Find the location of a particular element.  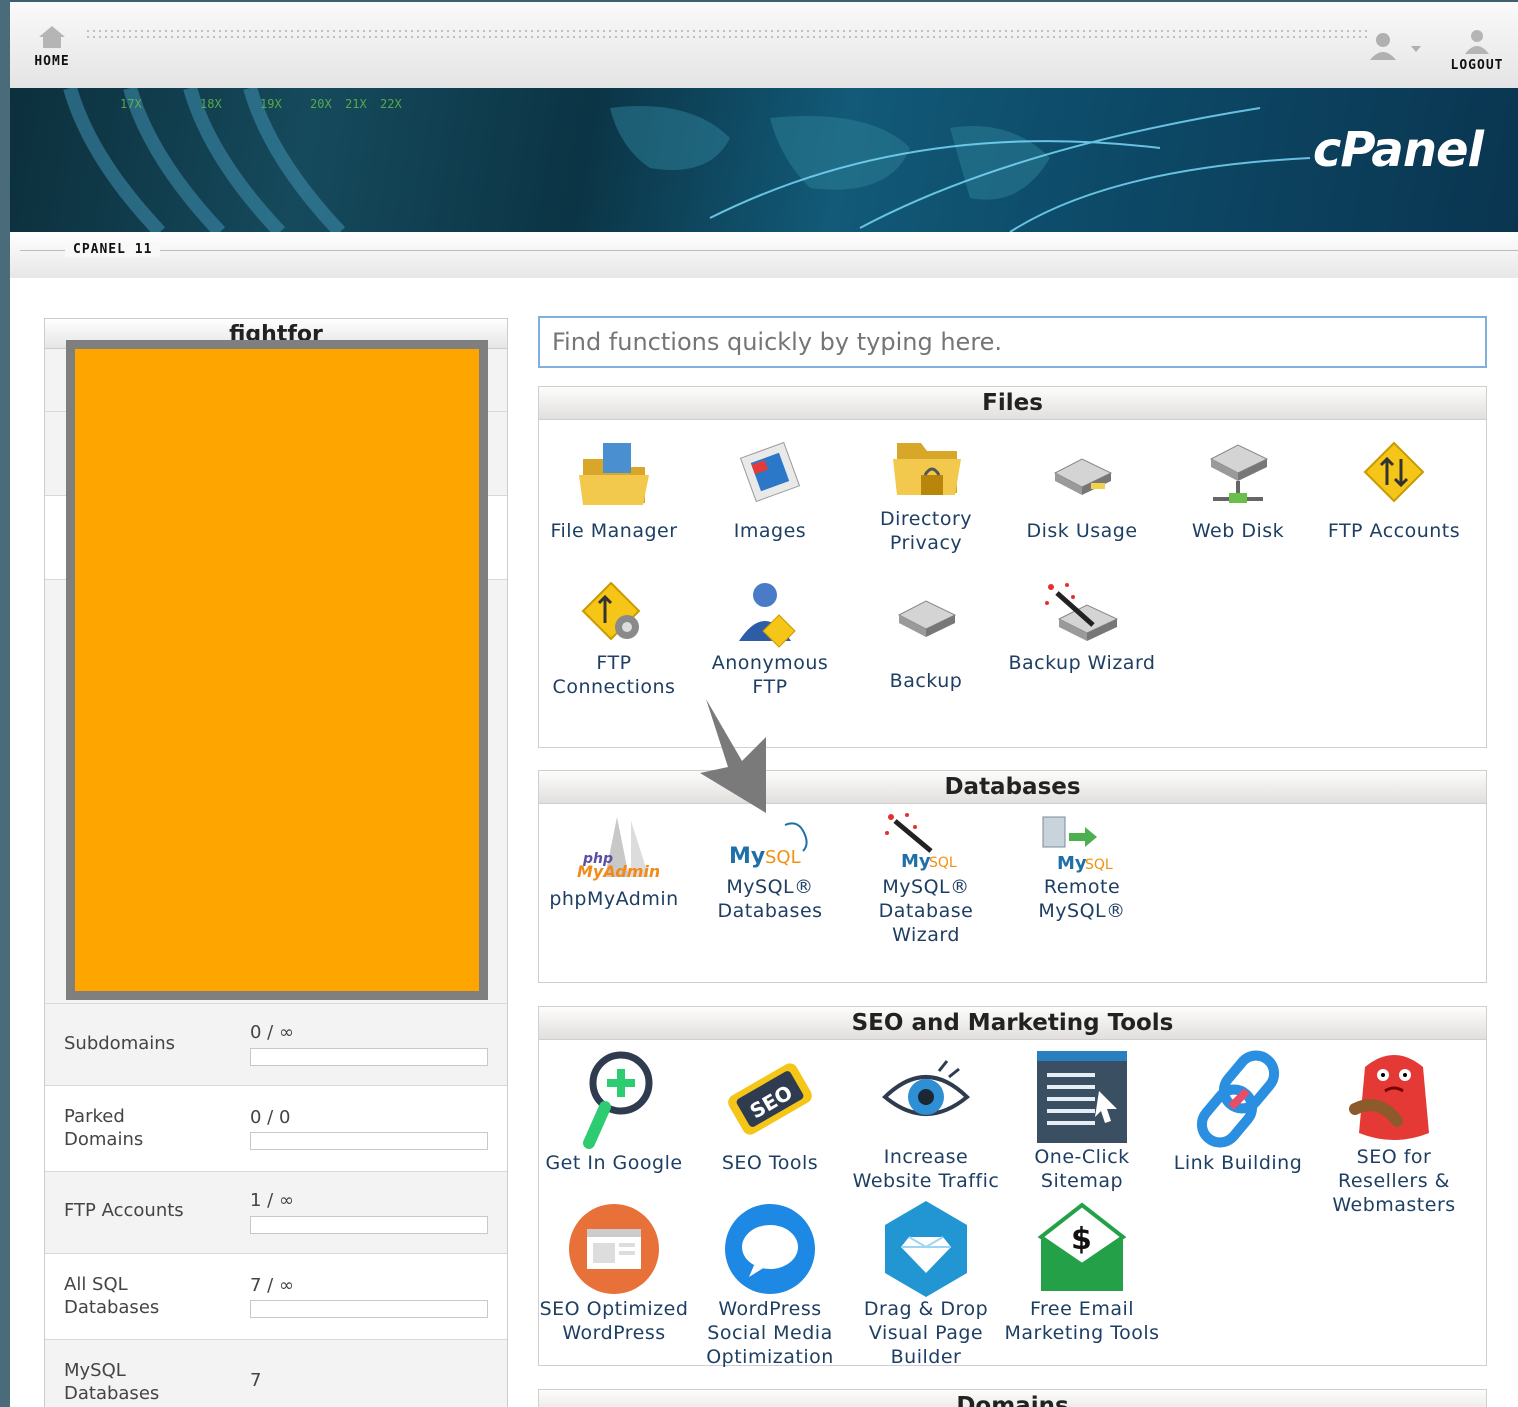

stat-value: 0 / 0 is located at coordinates (270, 1117).